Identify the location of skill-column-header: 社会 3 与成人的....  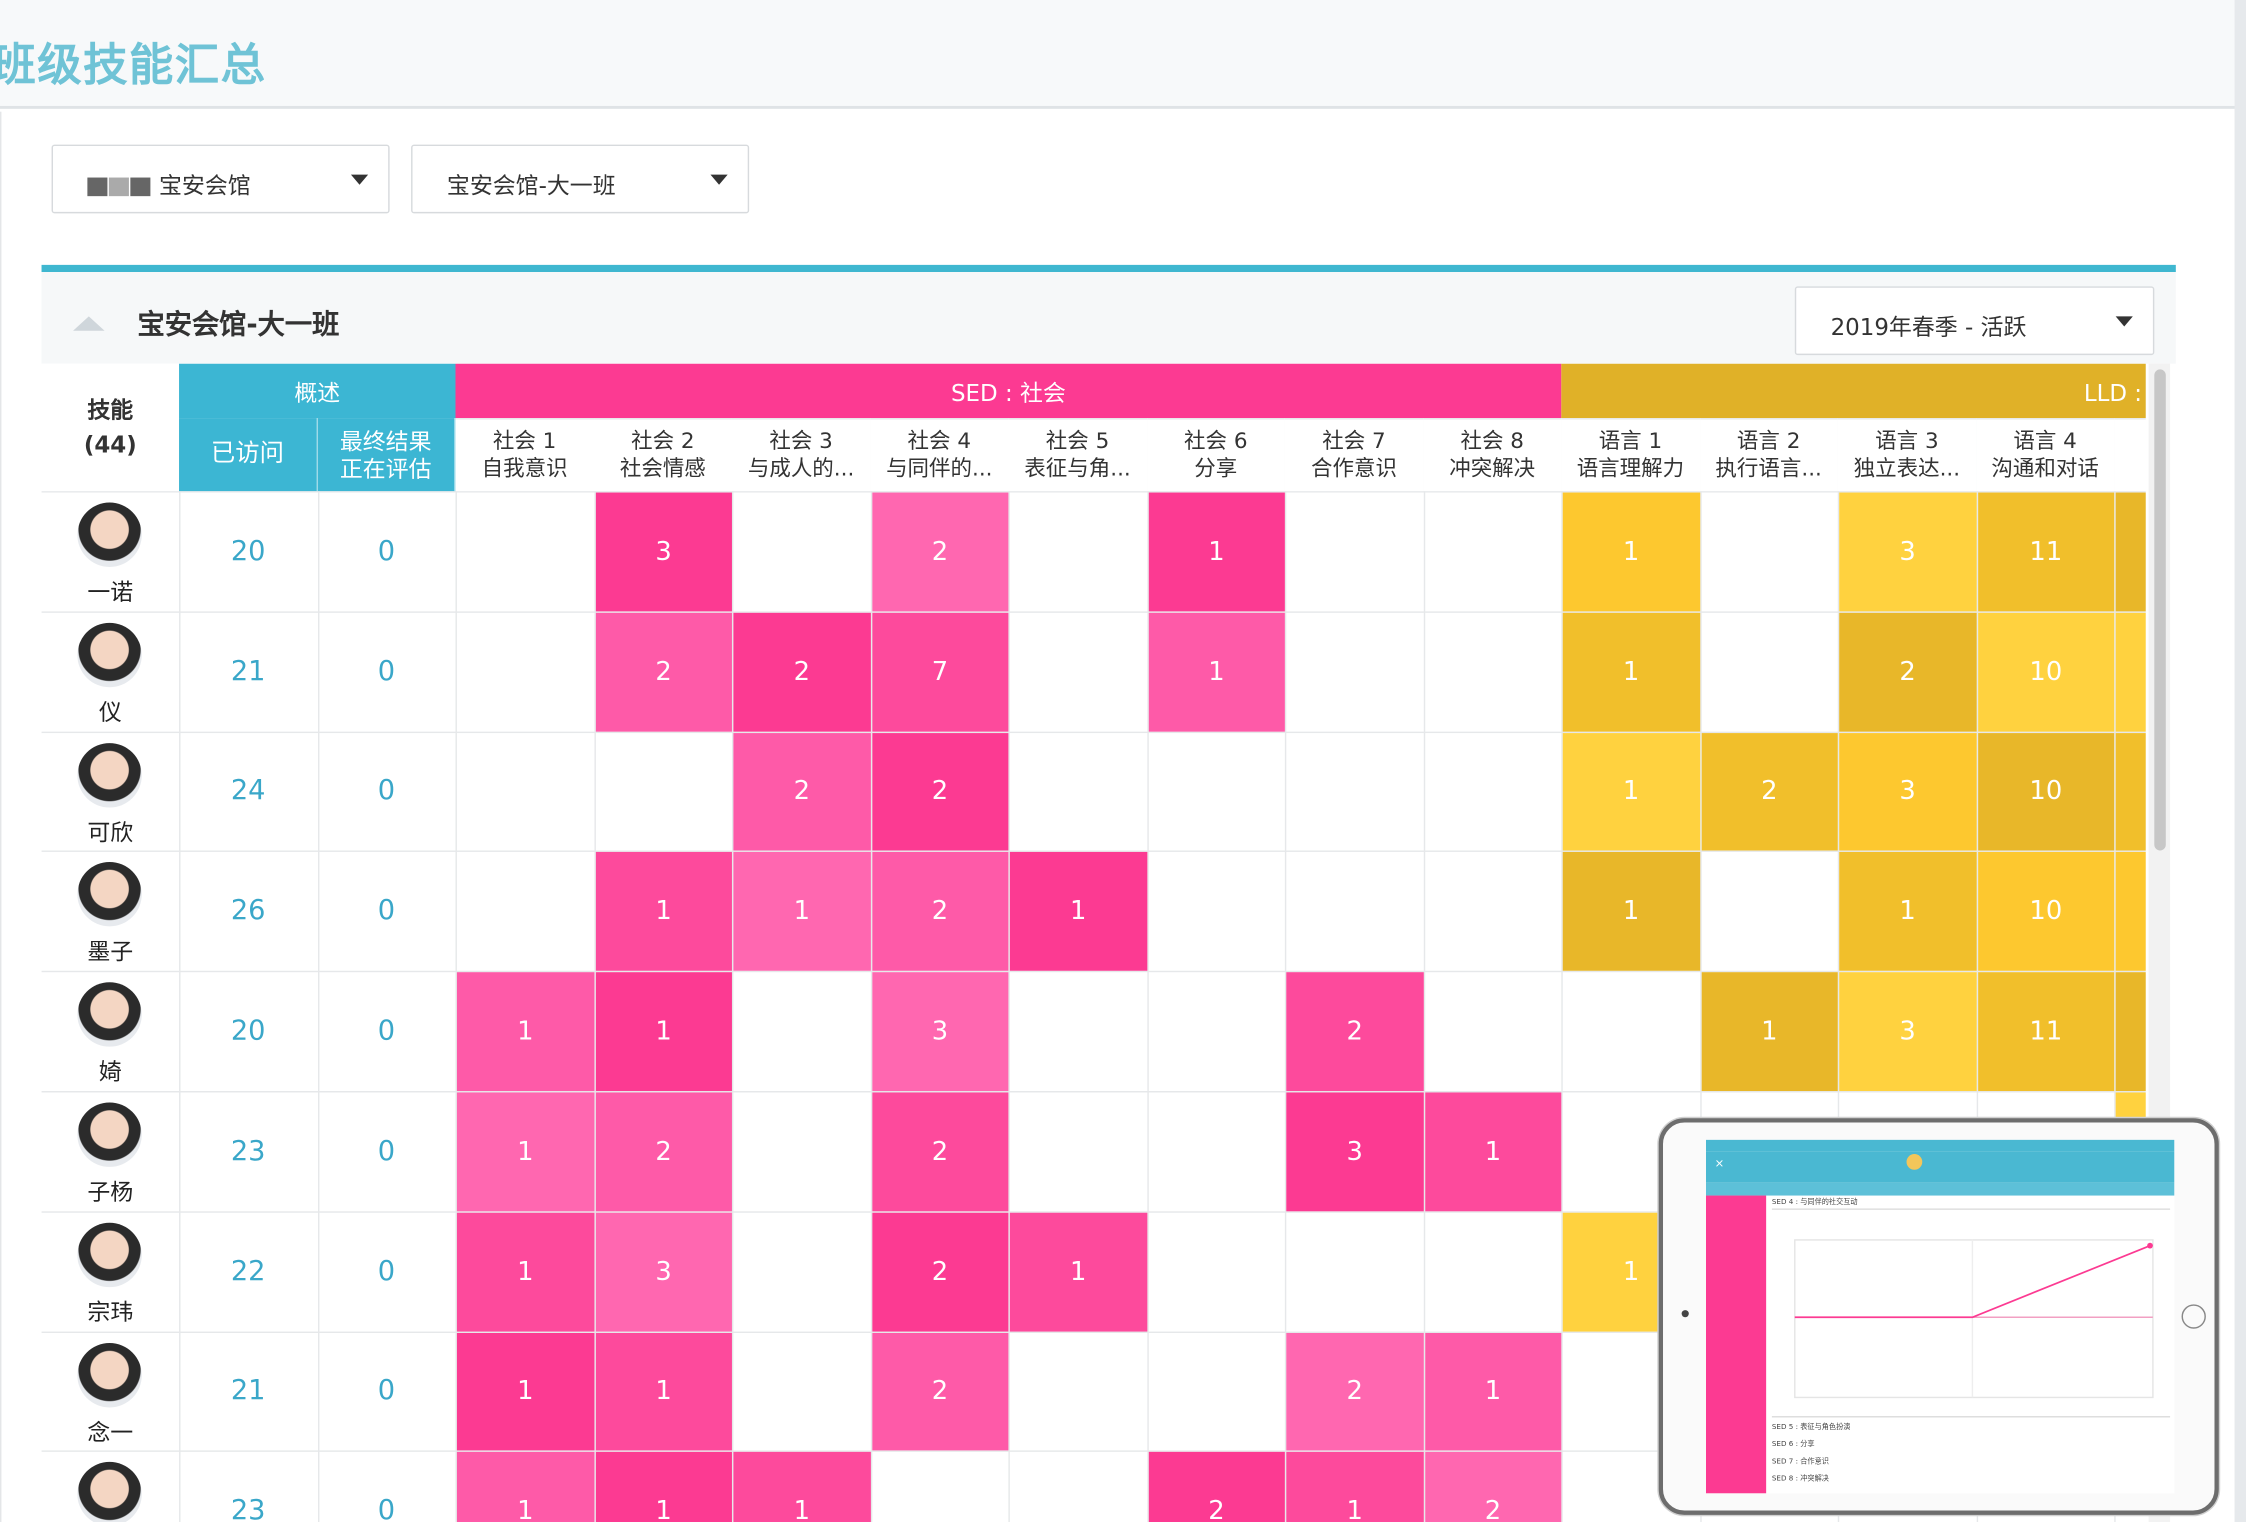
(801, 455).